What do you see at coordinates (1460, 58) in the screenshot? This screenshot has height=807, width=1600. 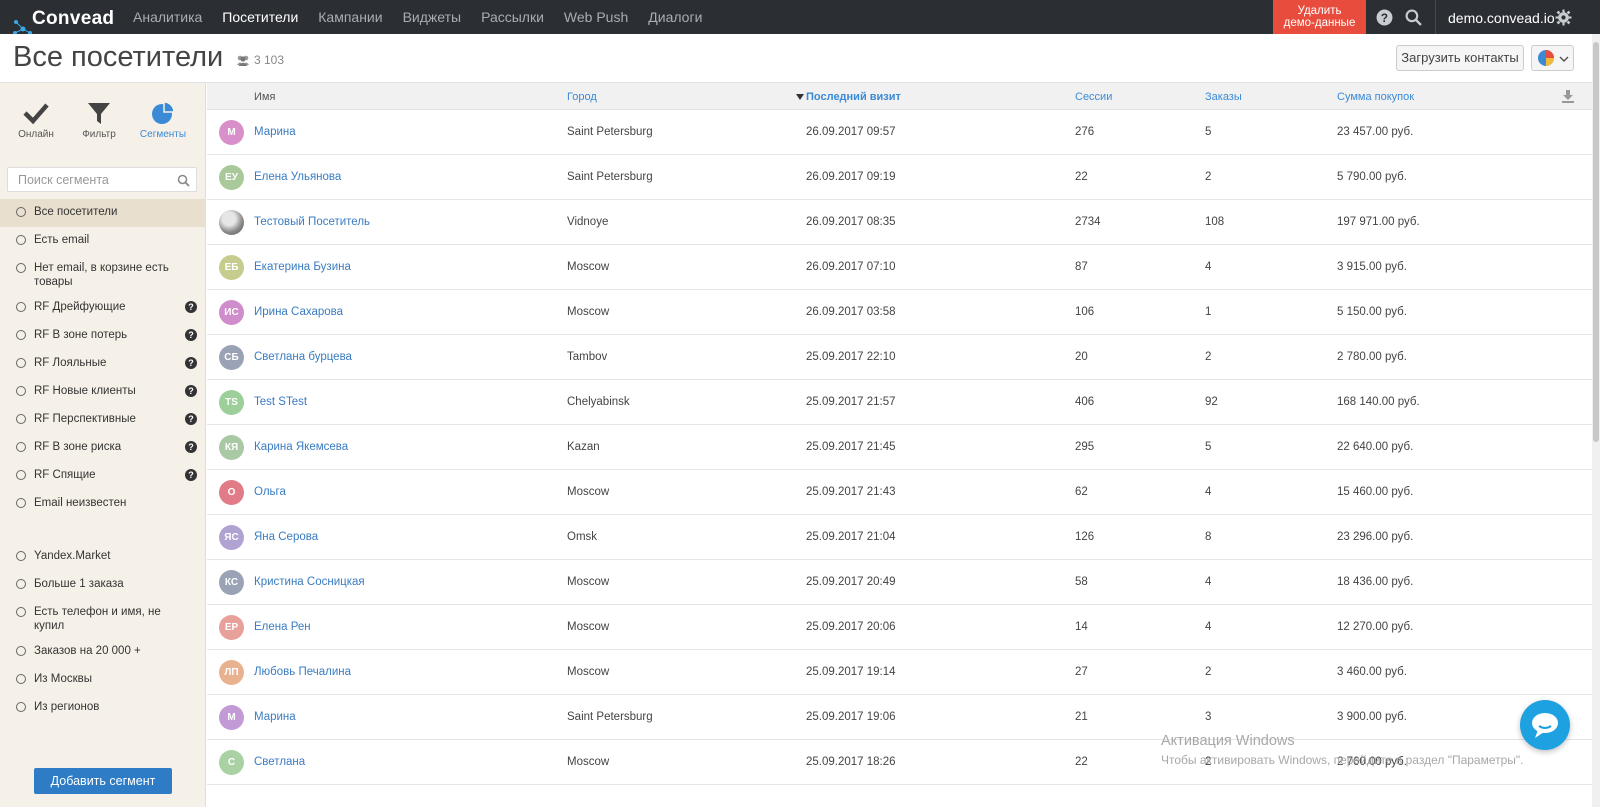 I see `upload-contacts-button: Загрузить контакты` at bounding box center [1460, 58].